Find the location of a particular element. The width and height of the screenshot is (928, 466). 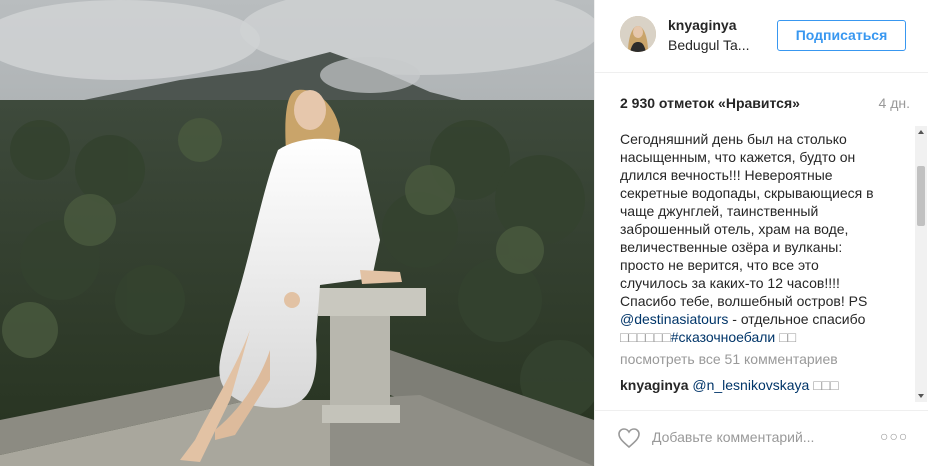

caption-text: - отдельное спасибо is located at coordinates (797, 319).